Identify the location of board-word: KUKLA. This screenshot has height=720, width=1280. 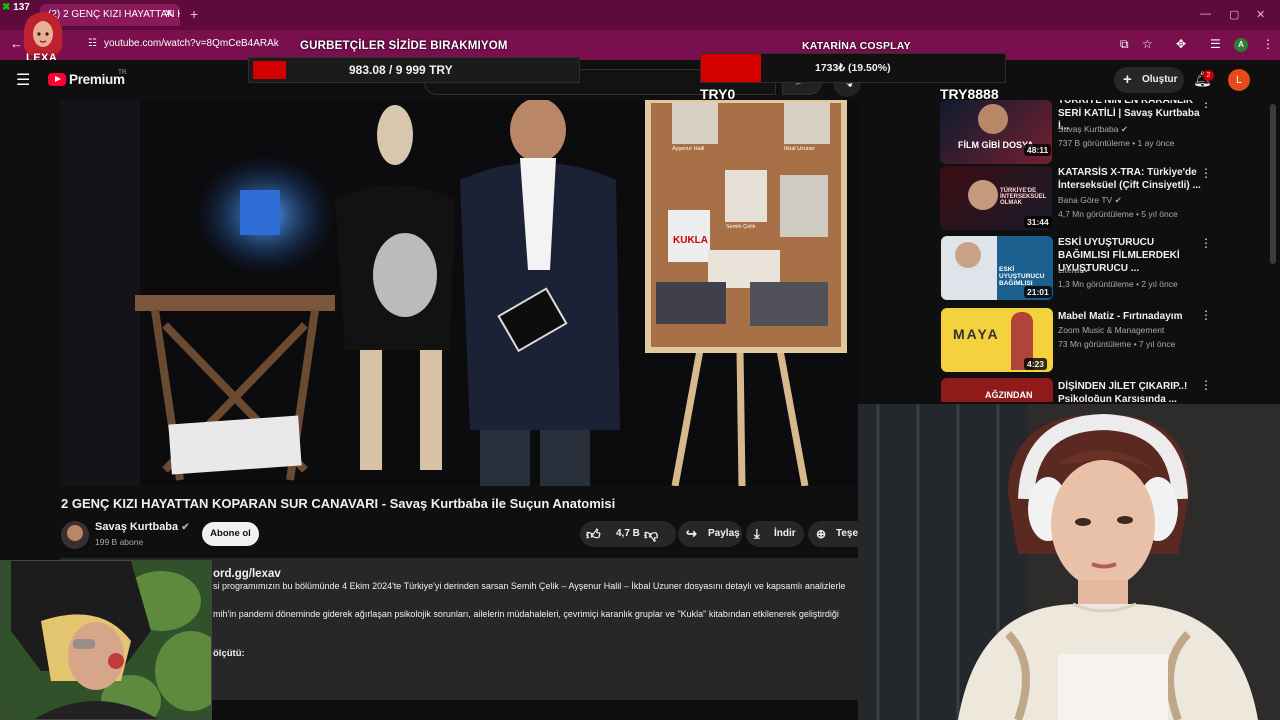
(690, 240).